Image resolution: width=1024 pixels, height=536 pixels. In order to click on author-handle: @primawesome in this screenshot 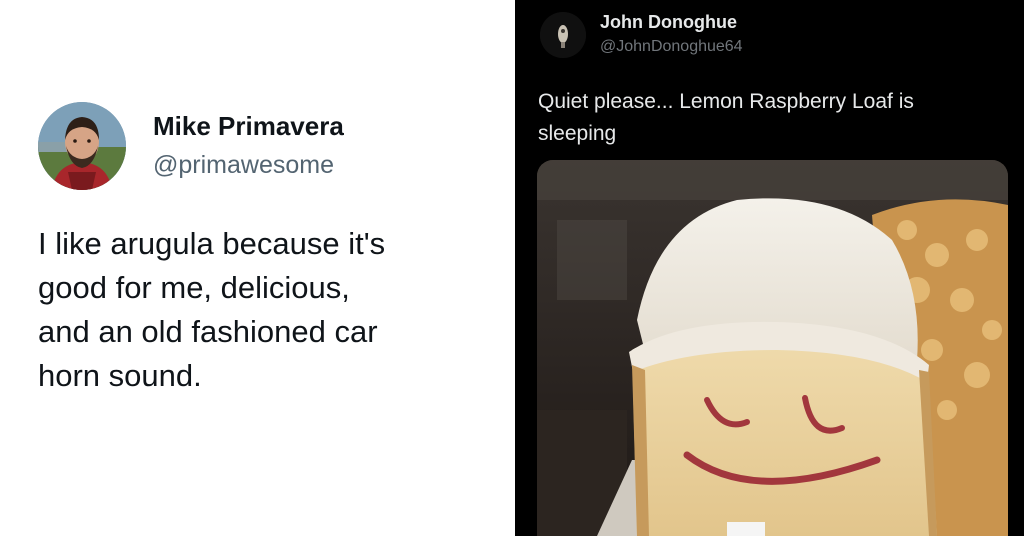, I will do `click(243, 165)`.